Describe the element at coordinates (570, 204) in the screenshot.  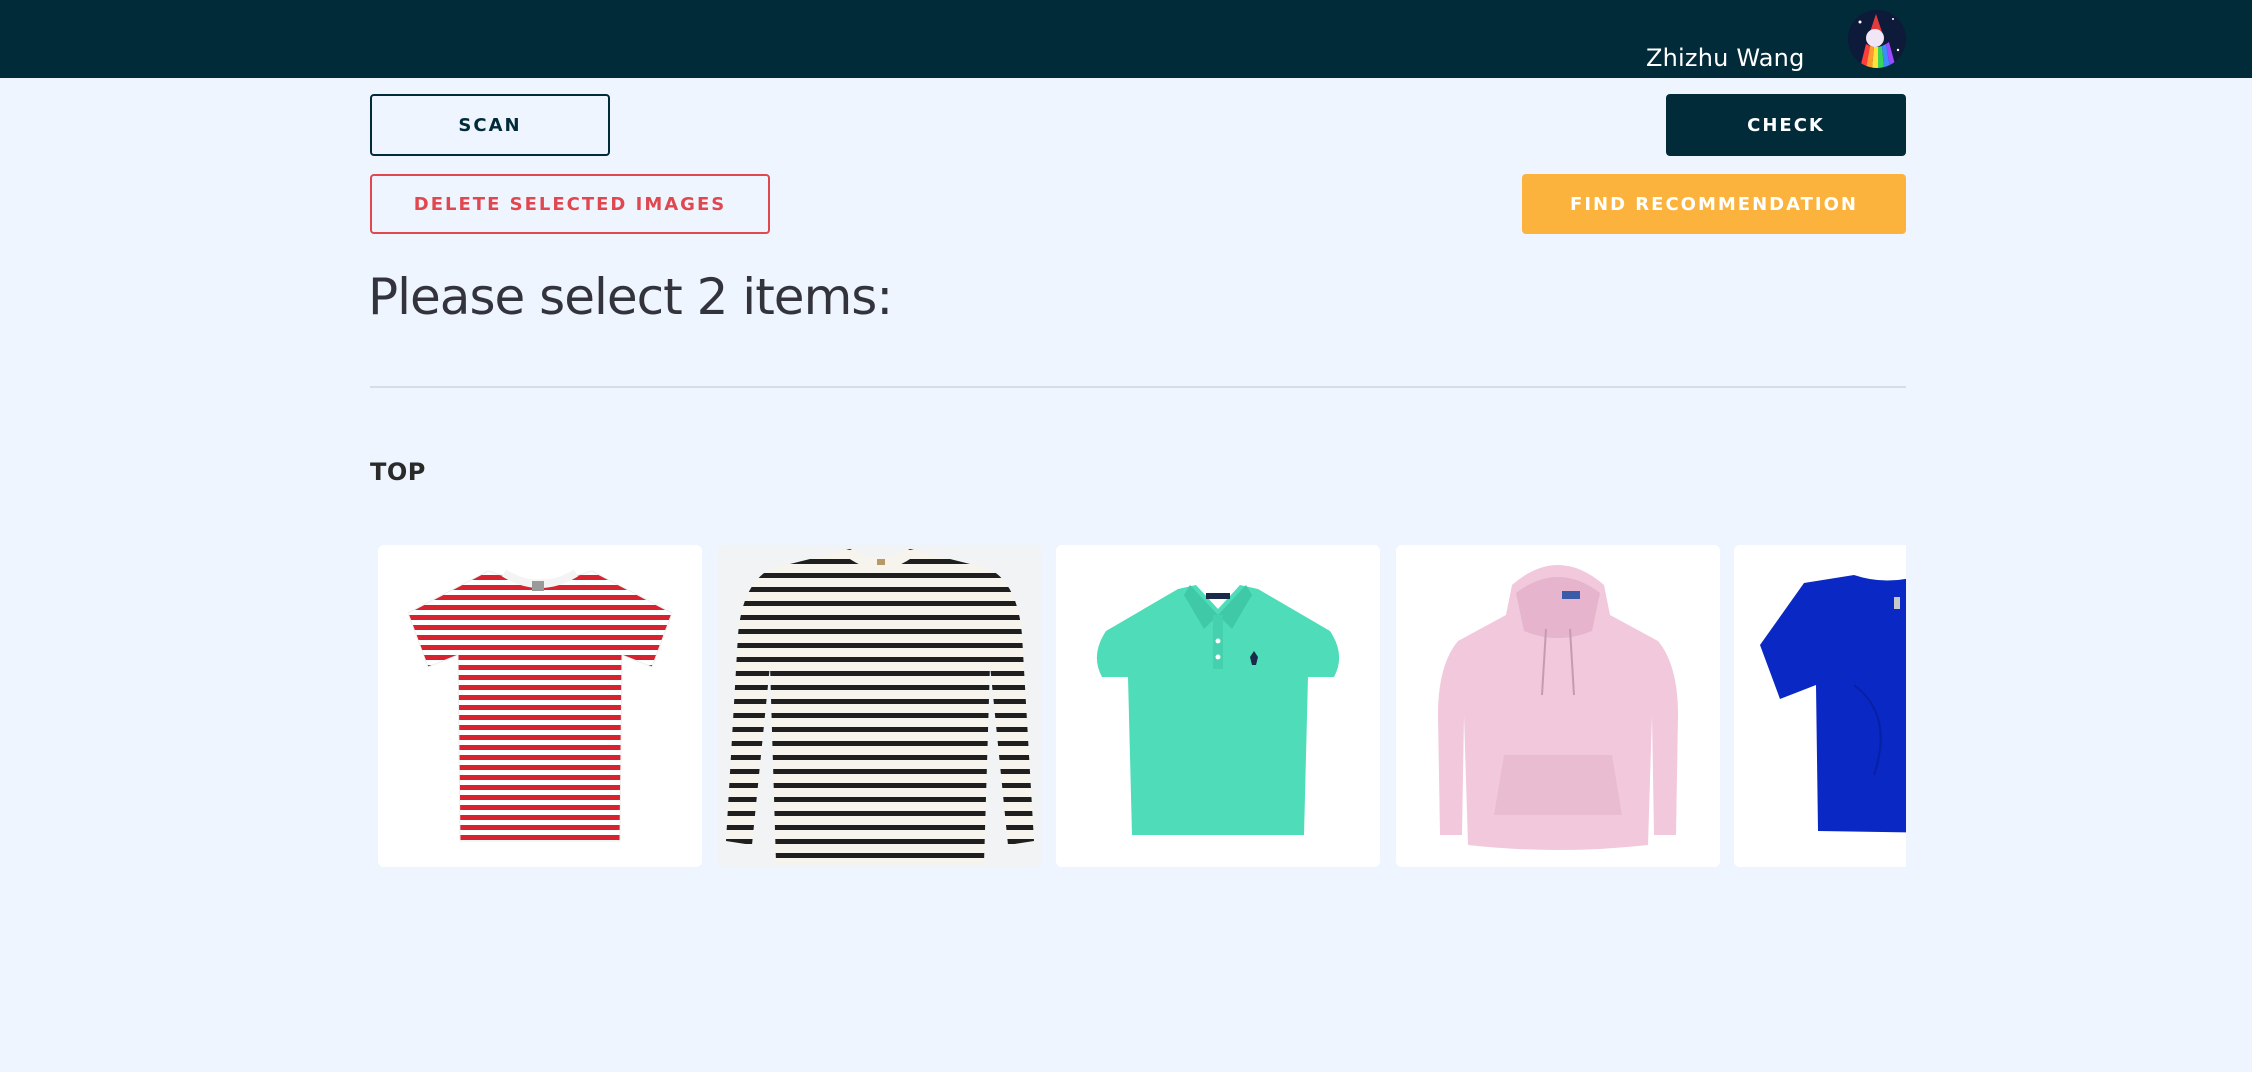
I see `delete-selected-images-button: DELETE SELECTED IMAGES` at that location.